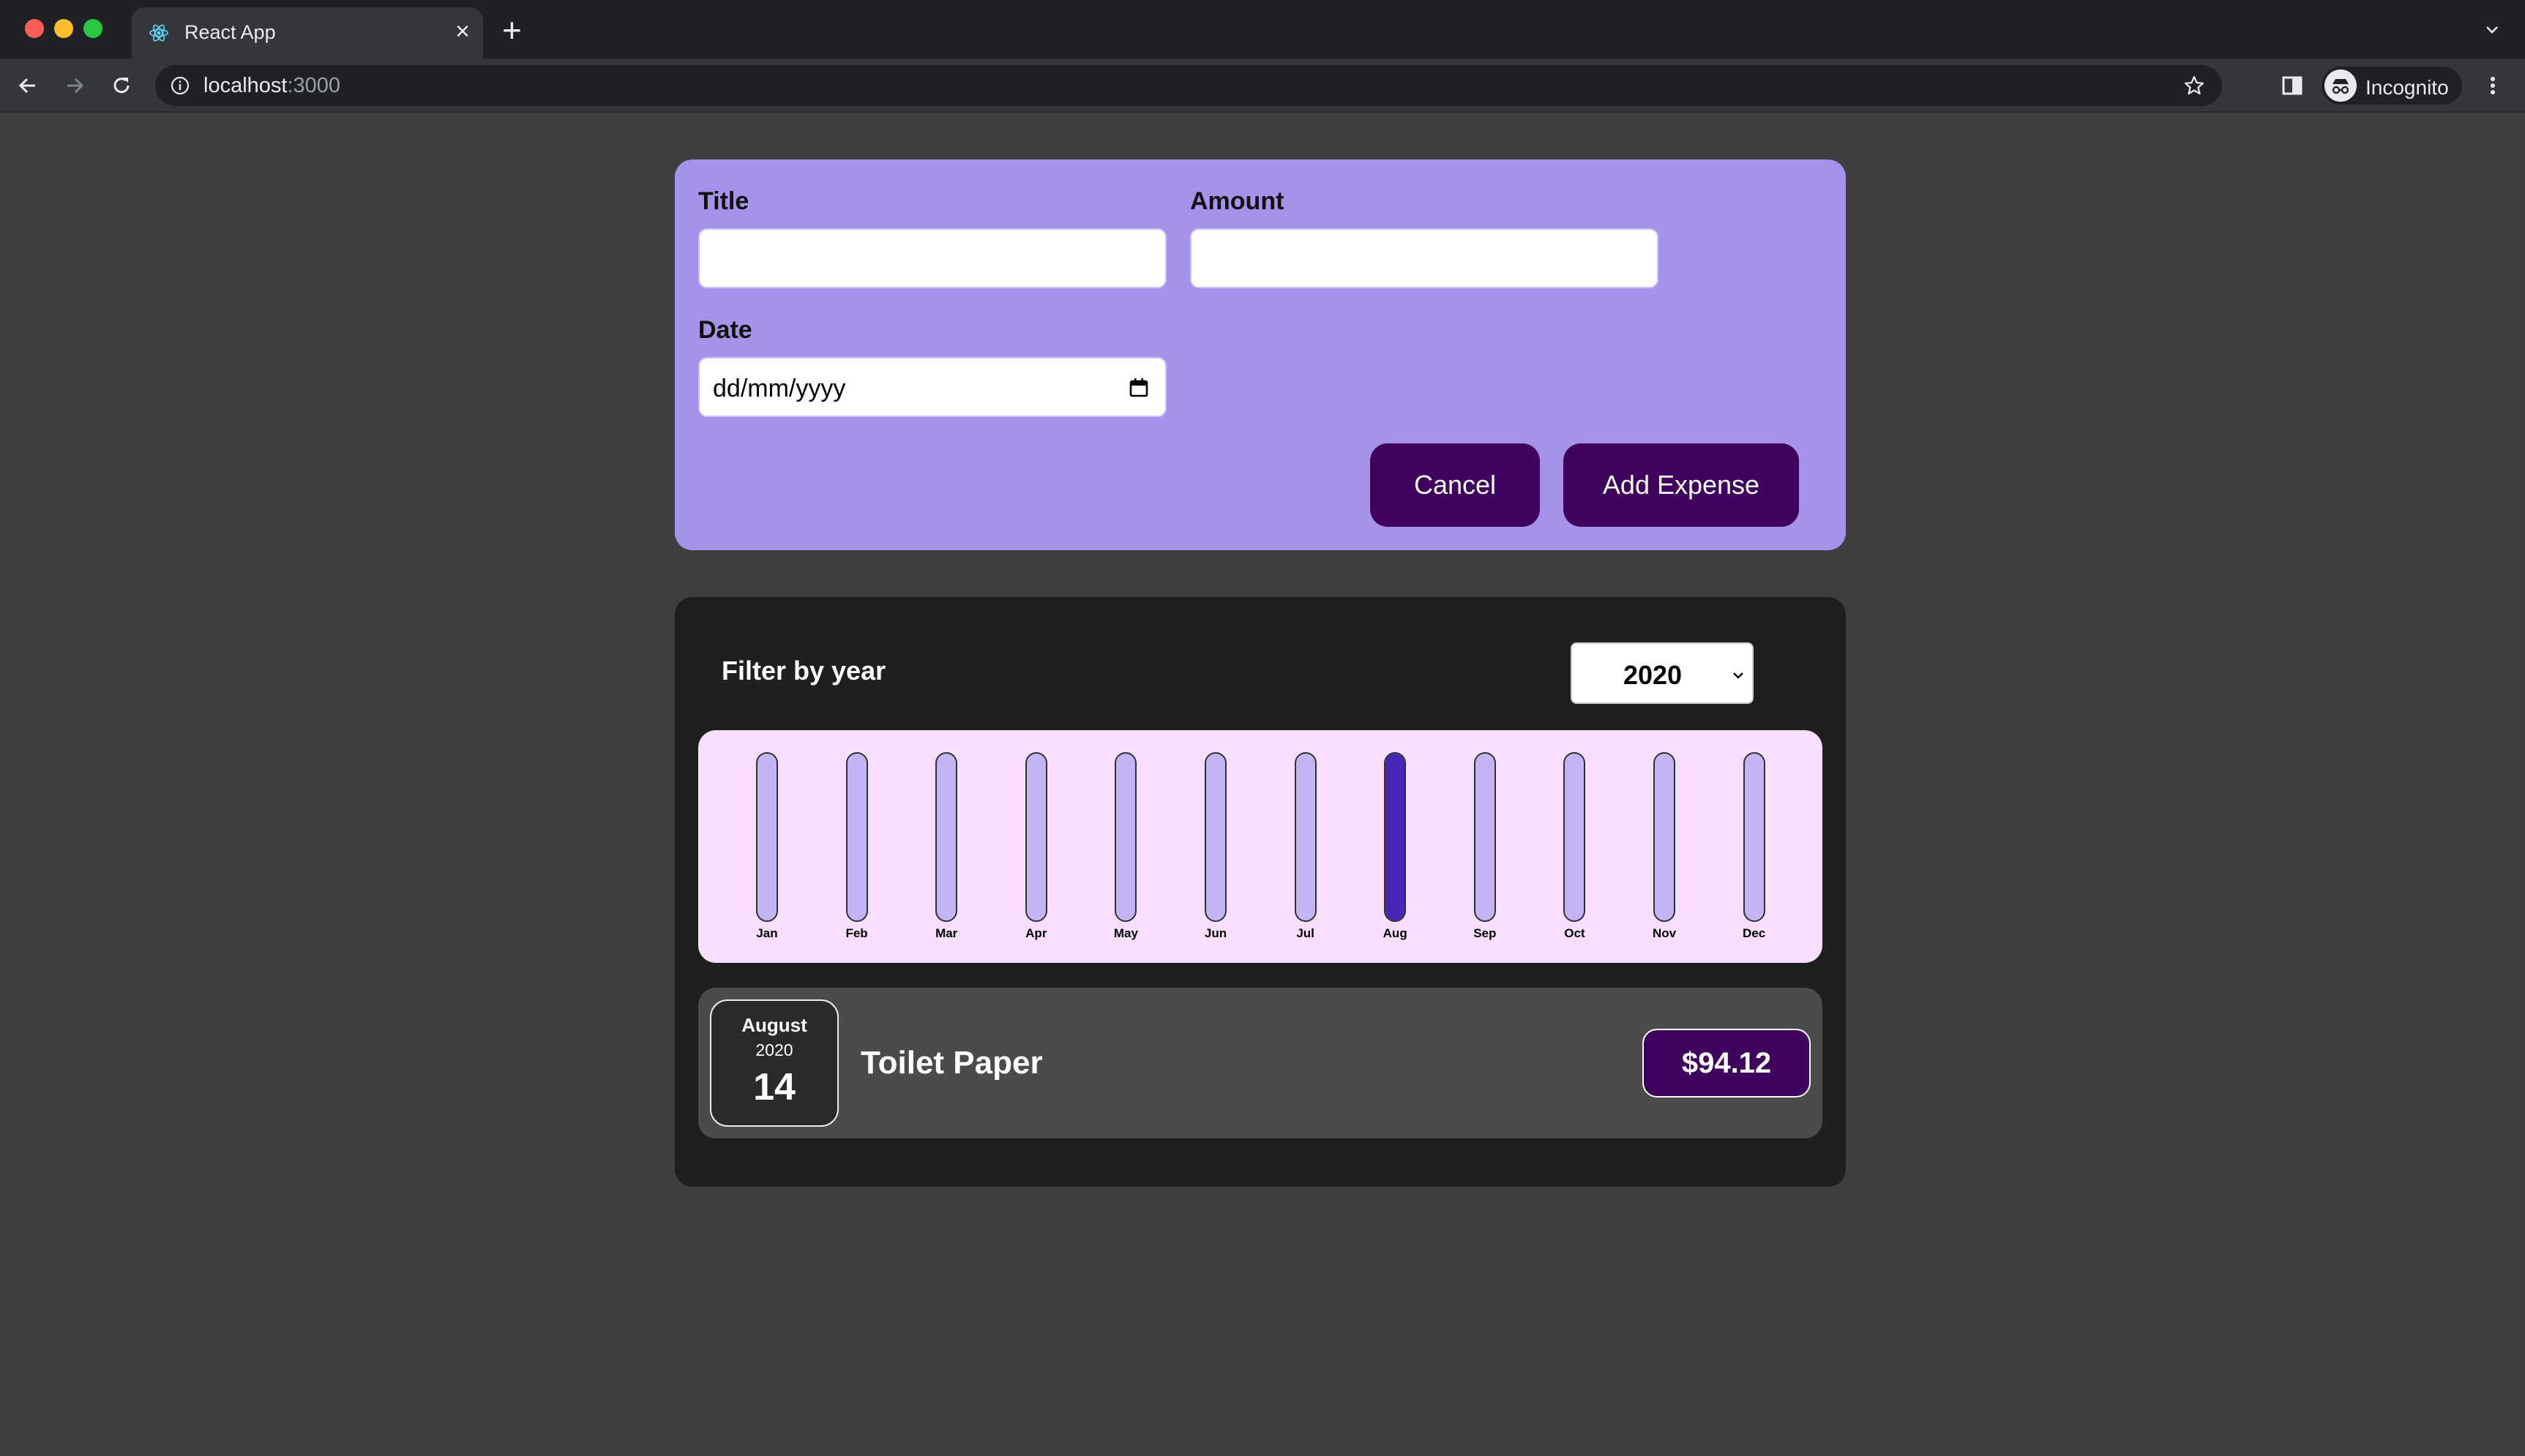  What do you see at coordinates (2493, 86) in the screenshot?
I see `browser-menu-icon` at bounding box center [2493, 86].